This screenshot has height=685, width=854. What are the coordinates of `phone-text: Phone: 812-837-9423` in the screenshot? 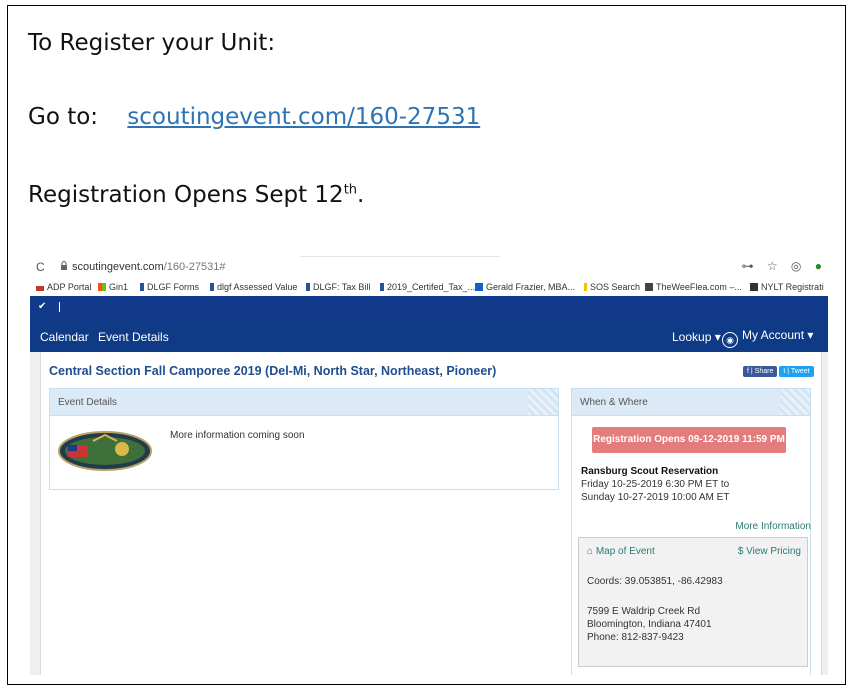 It's located at (635, 637).